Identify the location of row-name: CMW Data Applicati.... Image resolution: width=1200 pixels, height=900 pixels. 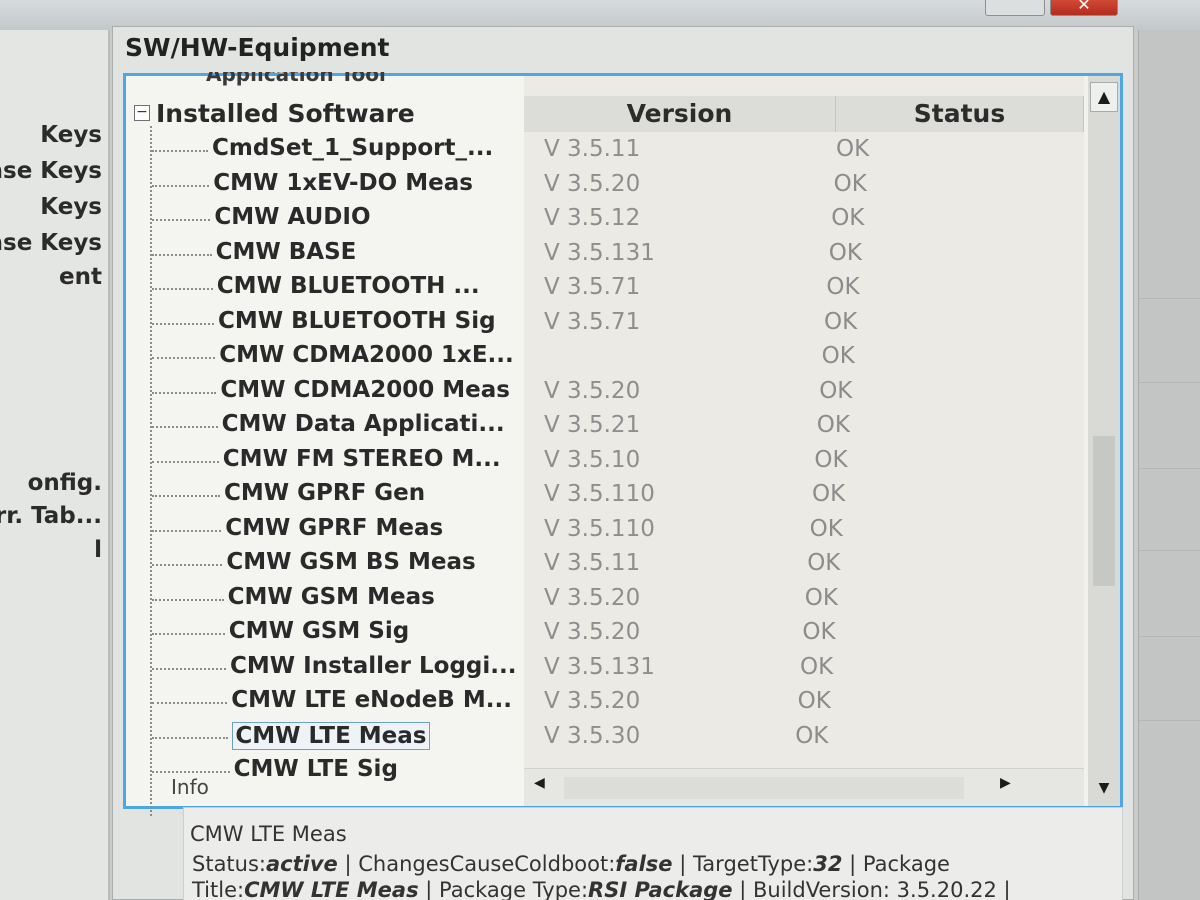
(363, 424).